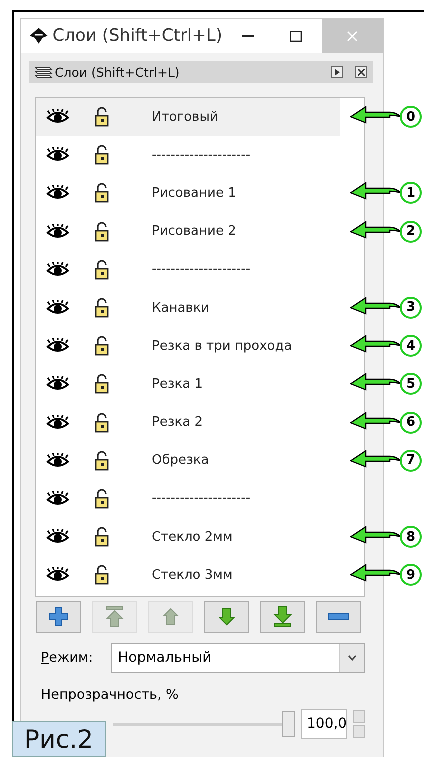 The width and height of the screenshot is (424, 757). Describe the element at coordinates (170, 617) in the screenshot. I see `arrow-up-icon` at that location.